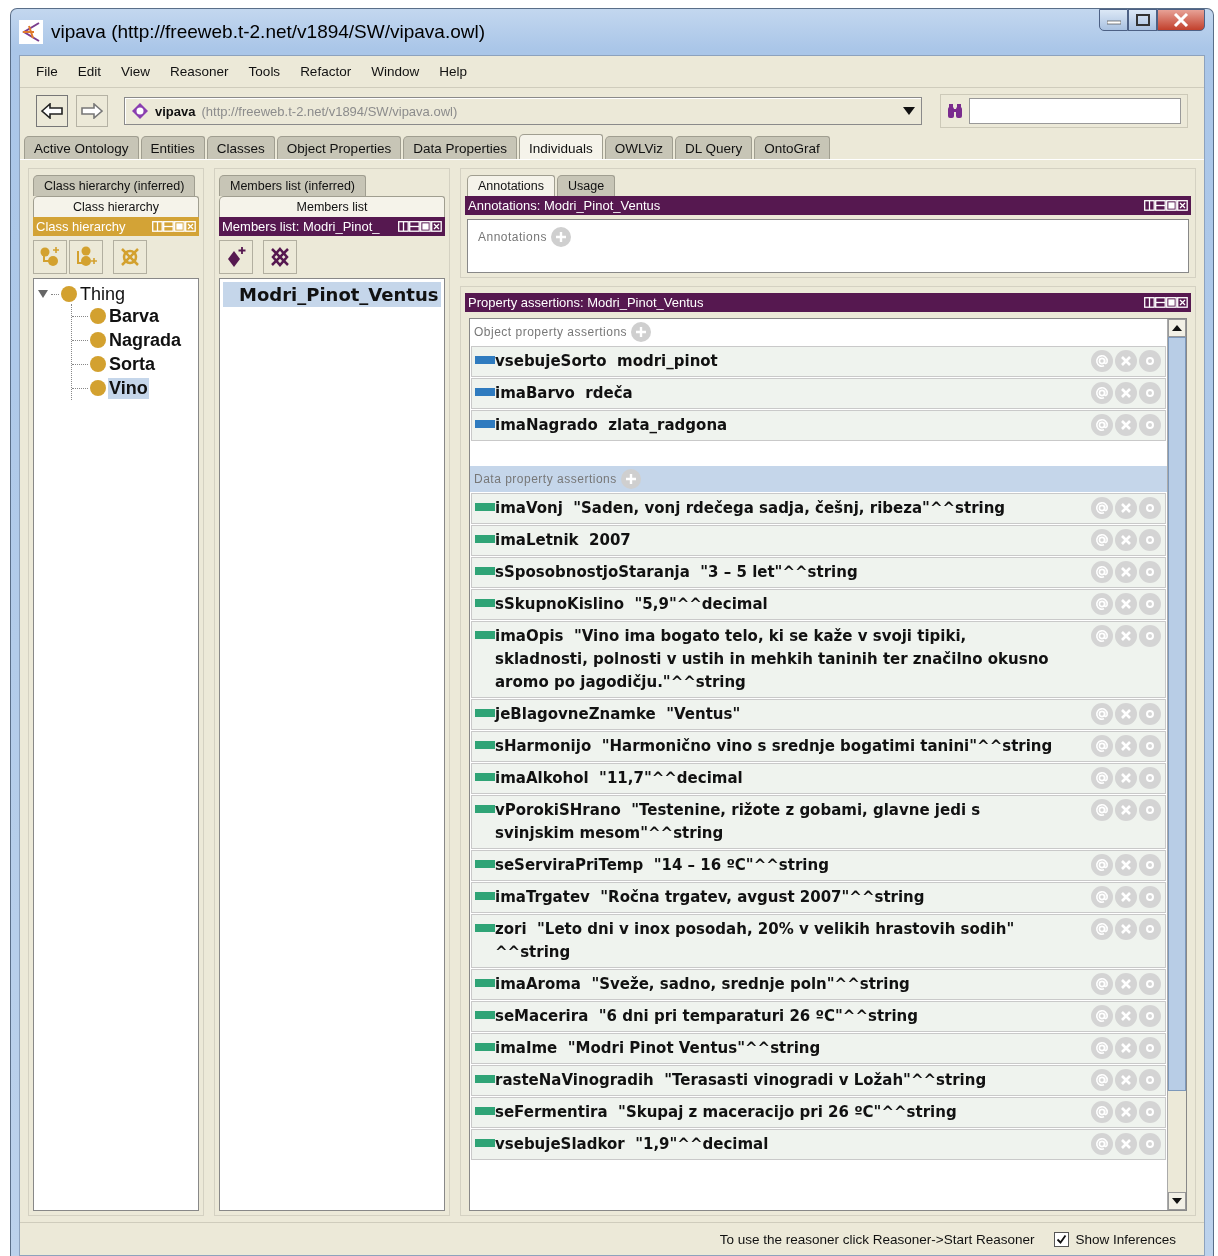 The height and width of the screenshot is (1256, 1218). I want to click on show-inferences-checkbox, so click(1062, 1239).